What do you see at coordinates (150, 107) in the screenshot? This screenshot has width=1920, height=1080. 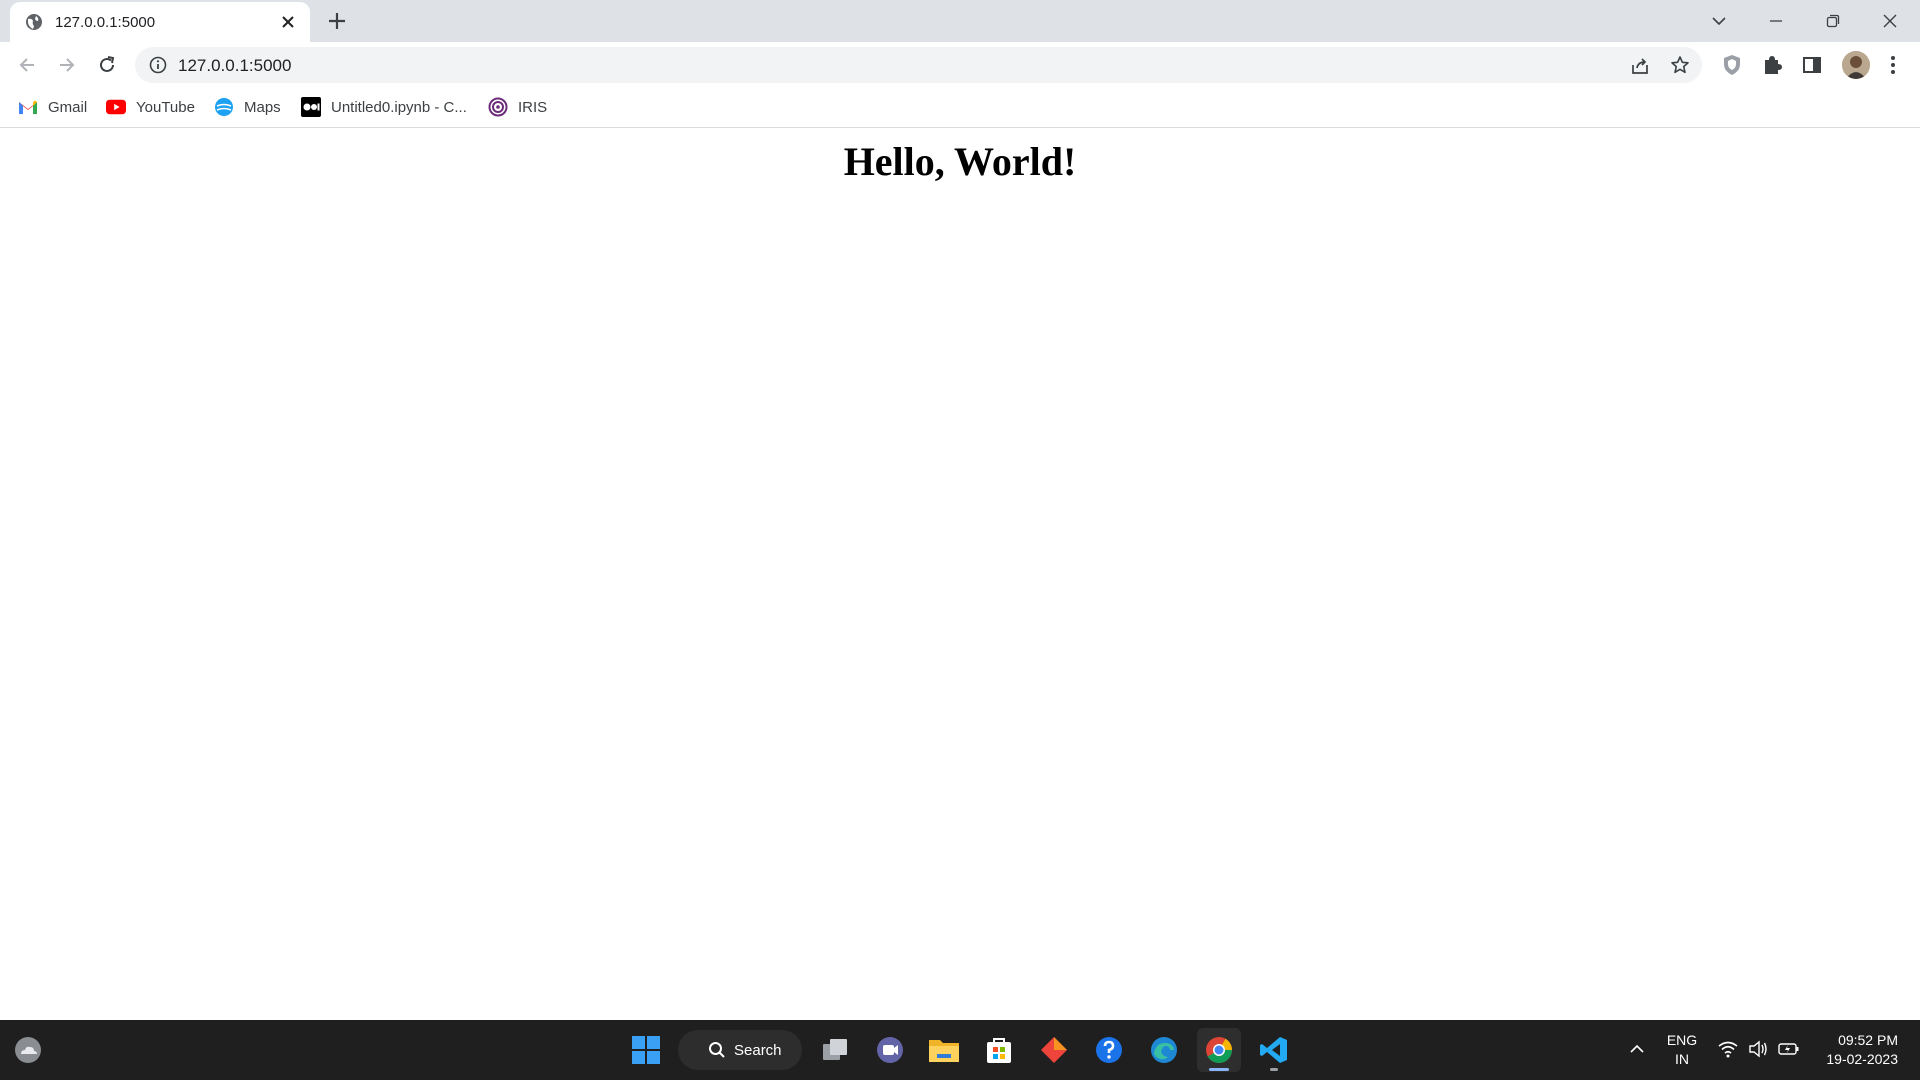 I see `bookmark-youtube: YouTube` at bounding box center [150, 107].